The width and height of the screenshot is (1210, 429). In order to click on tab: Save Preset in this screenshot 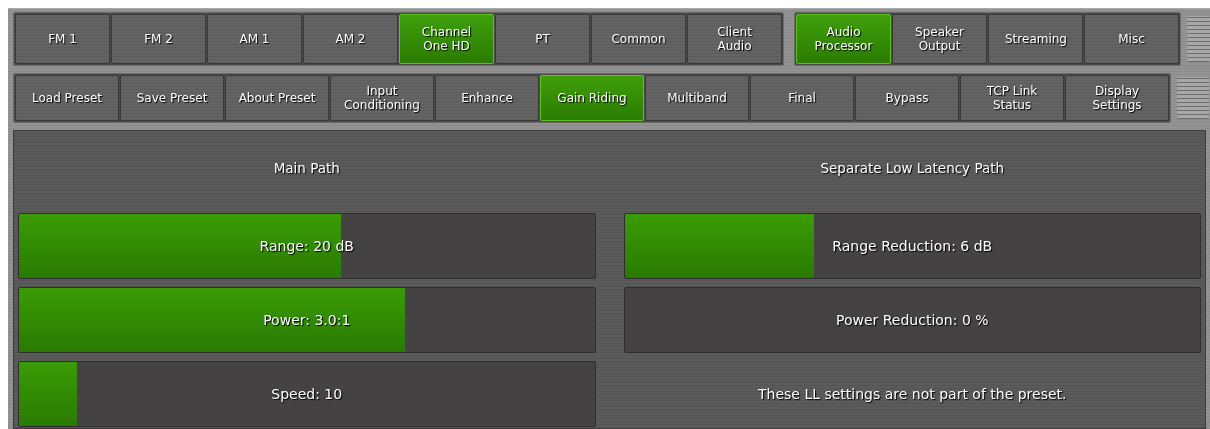, I will do `click(172, 98)`.